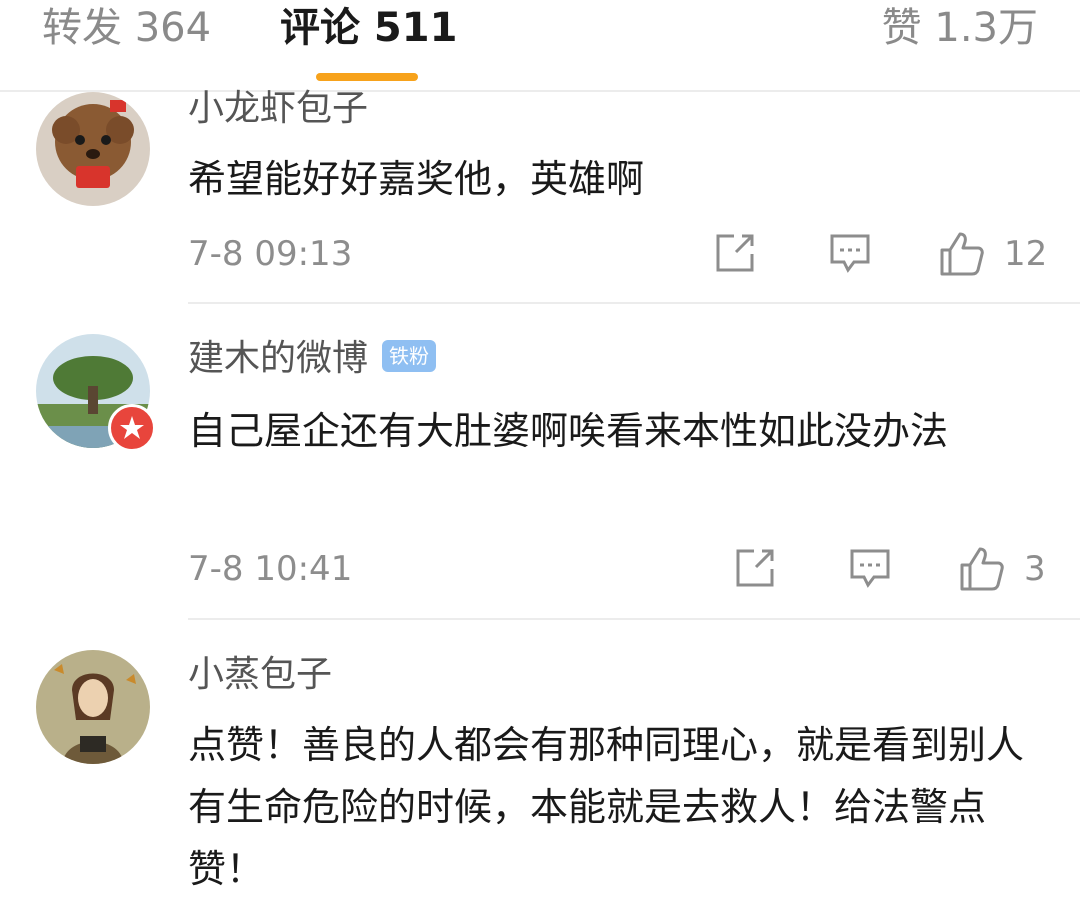 The width and height of the screenshot is (1080, 900). What do you see at coordinates (409, 356) in the screenshot?
I see `fan-badge: 铁粉` at bounding box center [409, 356].